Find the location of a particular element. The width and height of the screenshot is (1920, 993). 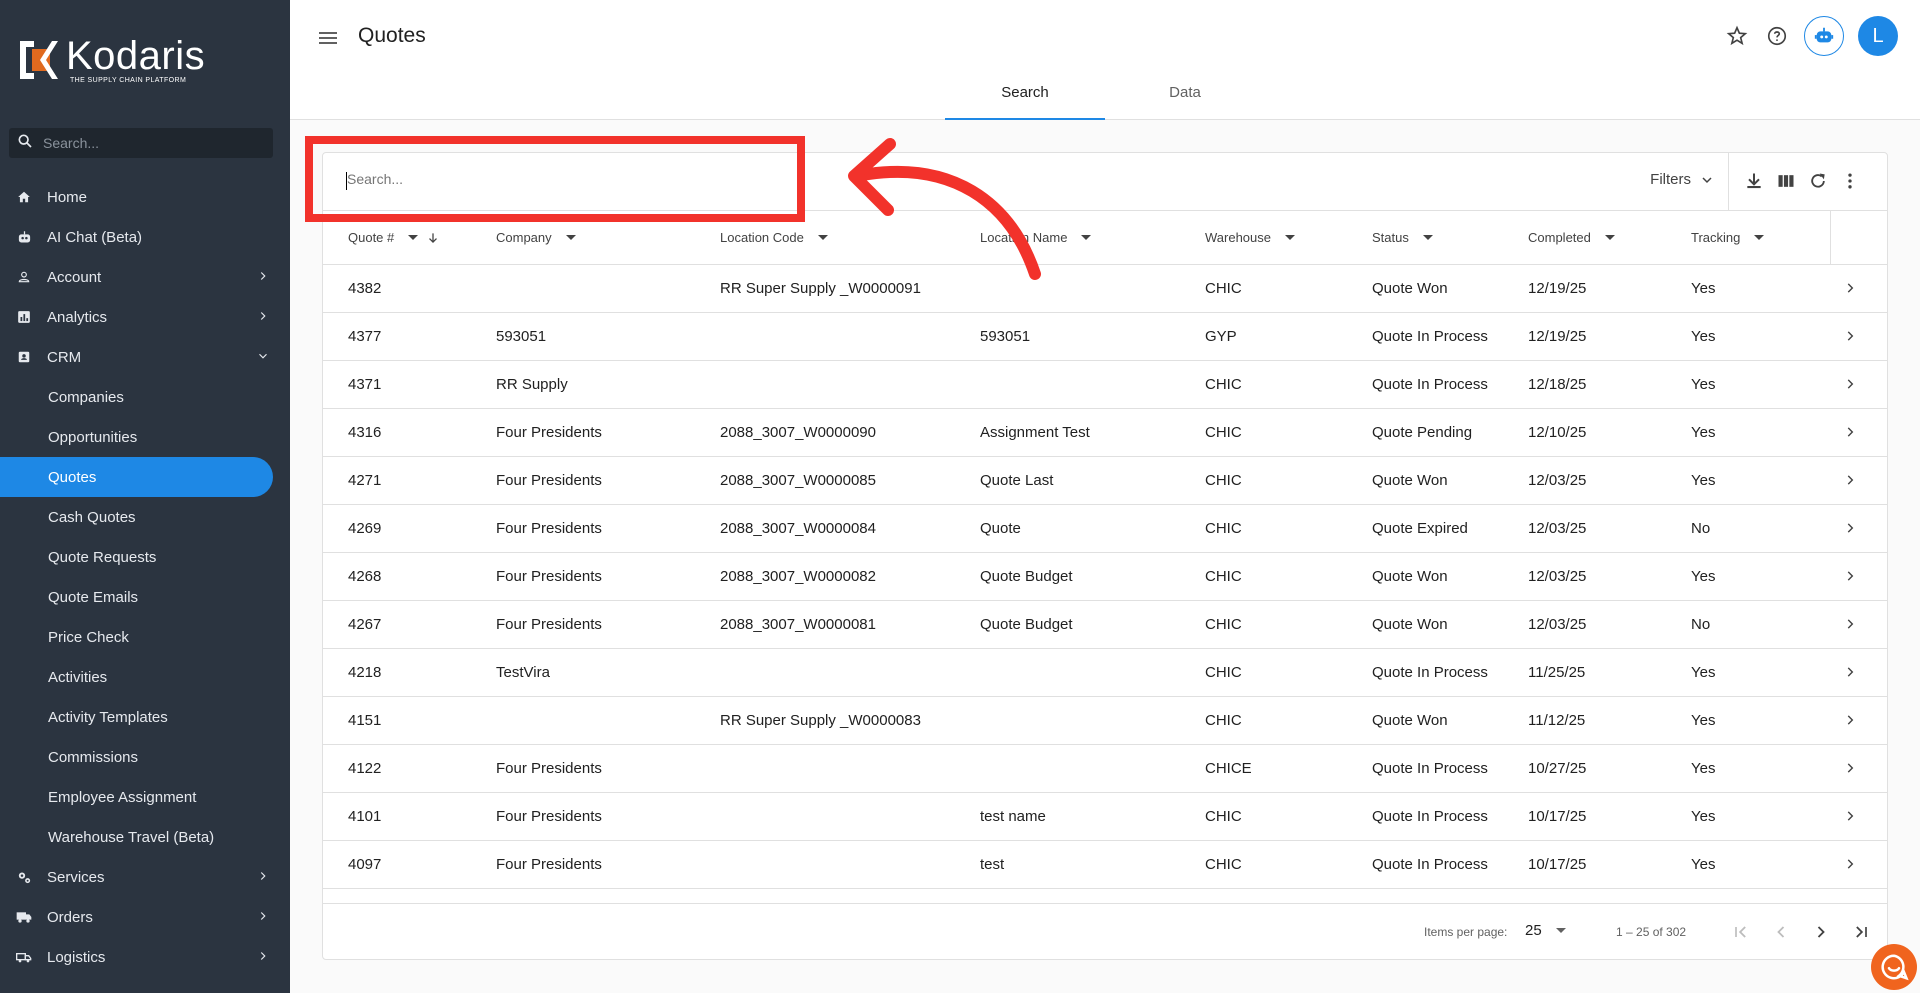

cell-completed: 11/25/25 is located at coordinates (1557, 672).